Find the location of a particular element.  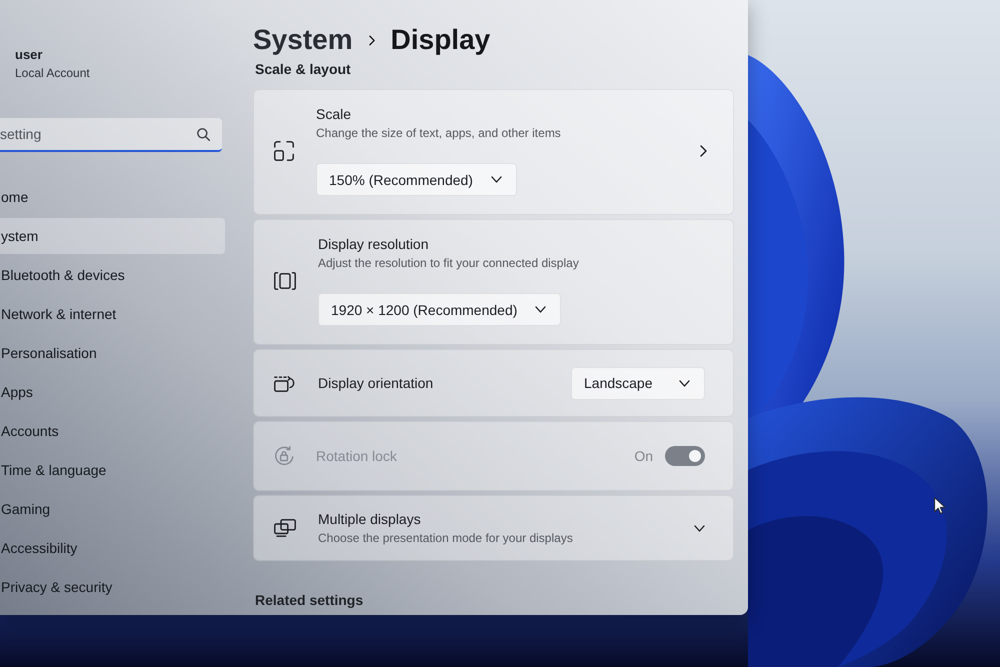

dropdown-button: 1920 × 1200 (Recommended) is located at coordinates (440, 309).